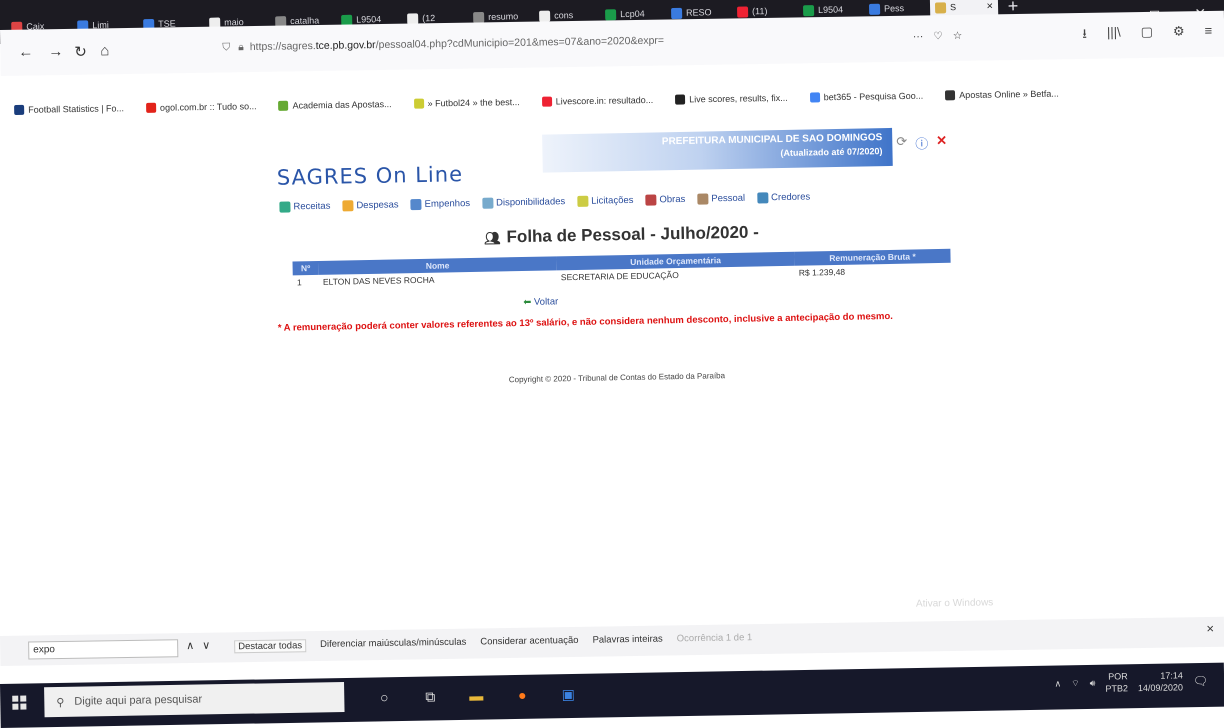  What do you see at coordinates (190, 645) in the screenshot?
I see `find-previous-icon: ∧` at bounding box center [190, 645].